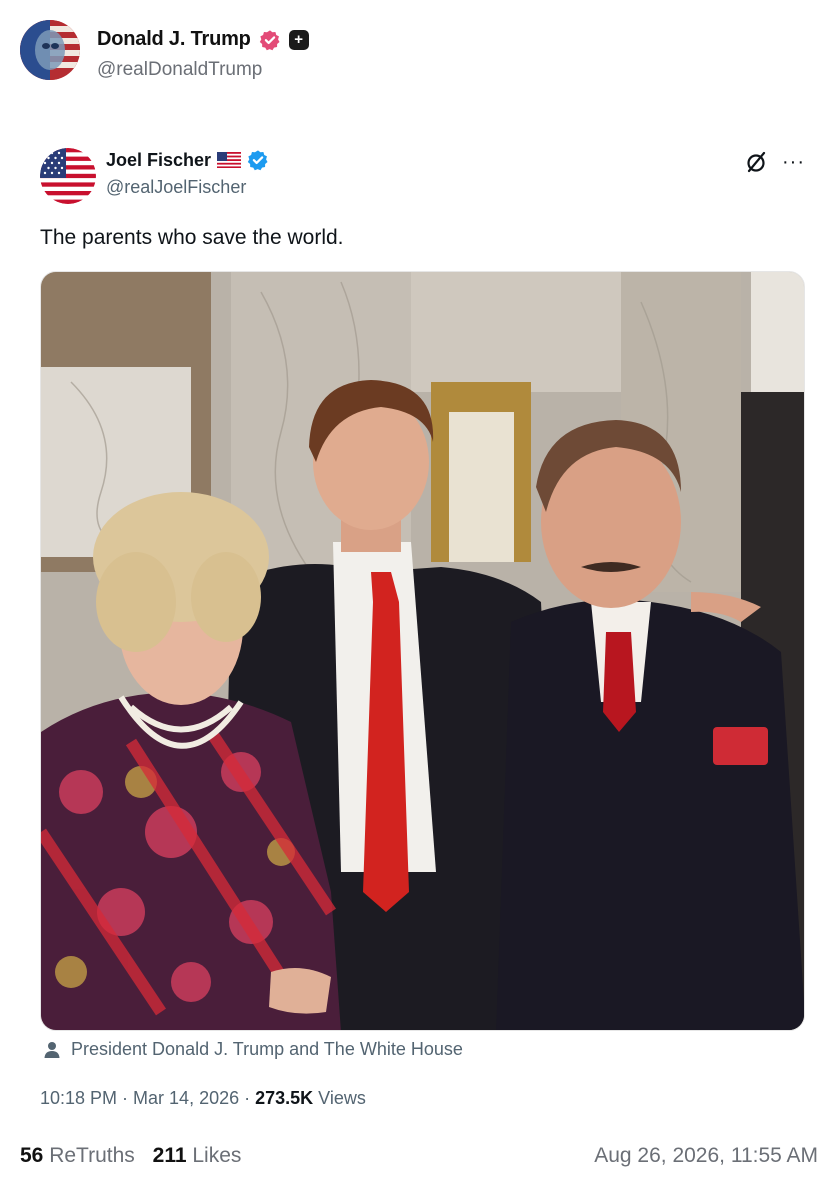 Image resolution: width=840 pixels, height=1204 pixels. What do you see at coordinates (158, 160) in the screenshot?
I see `post-display-name: Joel Fischer` at bounding box center [158, 160].